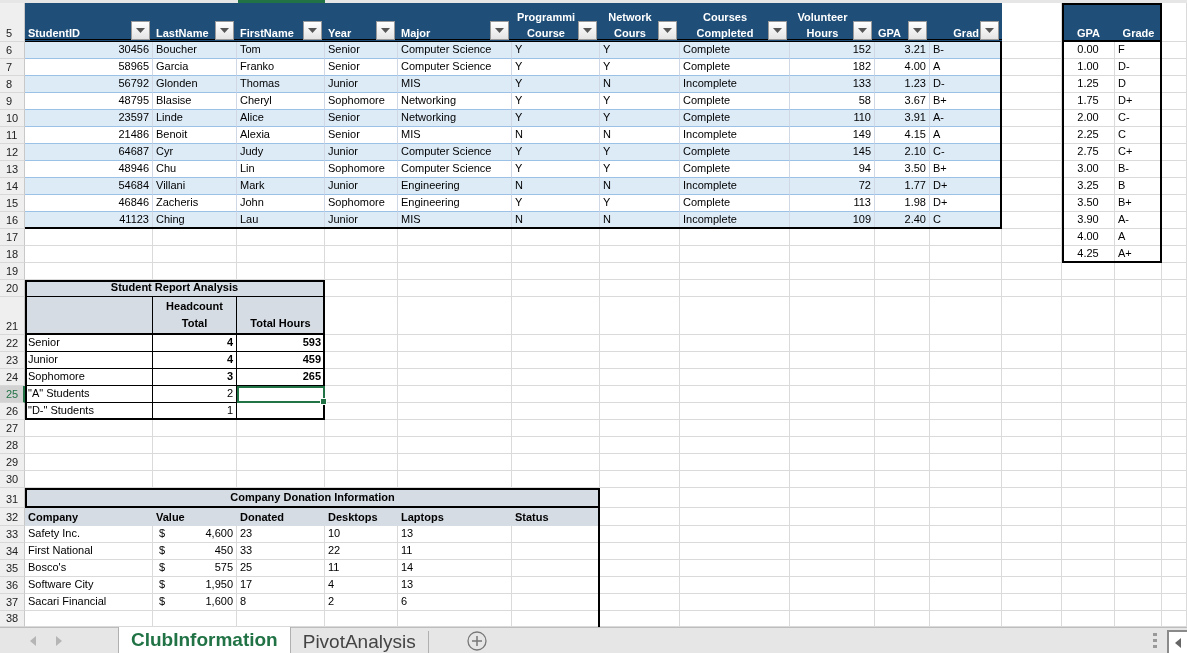  Describe the element at coordinates (966, 118) in the screenshot. I see `table-cell: A-` at that location.